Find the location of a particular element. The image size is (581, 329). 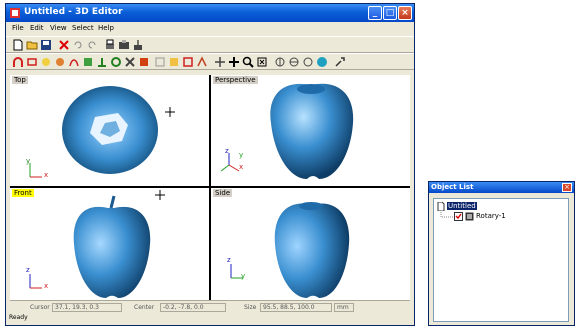

size-label: Size is located at coordinates (250, 307).